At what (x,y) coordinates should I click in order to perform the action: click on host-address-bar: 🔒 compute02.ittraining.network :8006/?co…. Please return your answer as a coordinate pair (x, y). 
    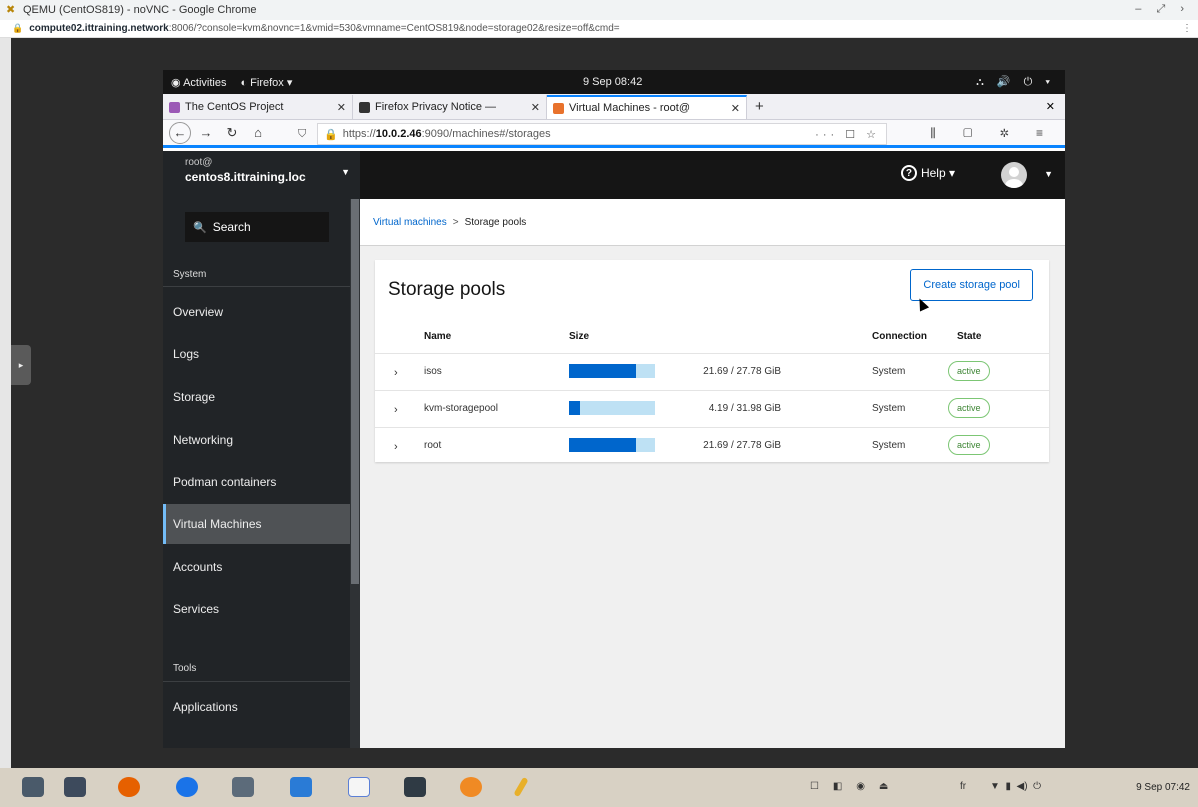
    Looking at the image, I should click on (599, 29).